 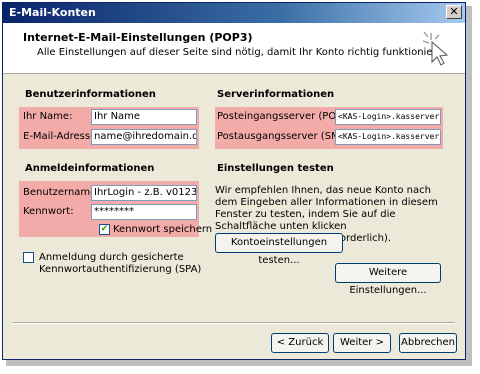 I want to click on username-label: Benutzername:, so click(x=61, y=192).